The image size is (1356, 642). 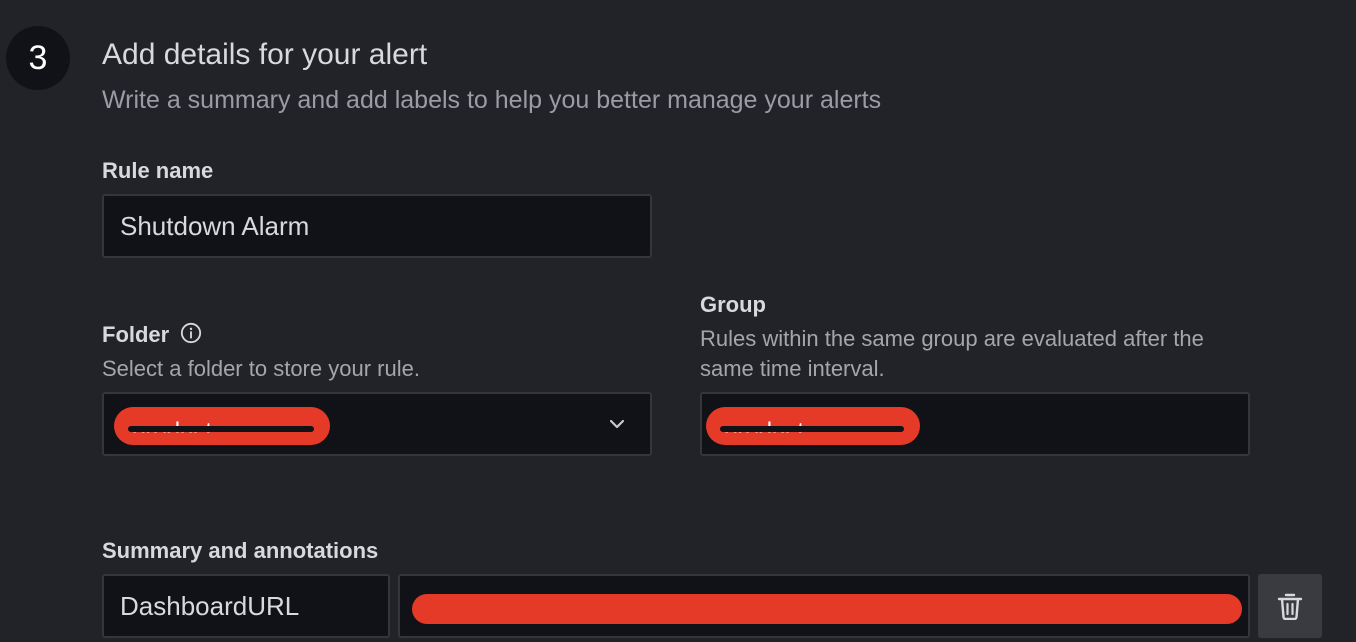 What do you see at coordinates (827, 609) in the screenshot?
I see `annotation-value-redaction` at bounding box center [827, 609].